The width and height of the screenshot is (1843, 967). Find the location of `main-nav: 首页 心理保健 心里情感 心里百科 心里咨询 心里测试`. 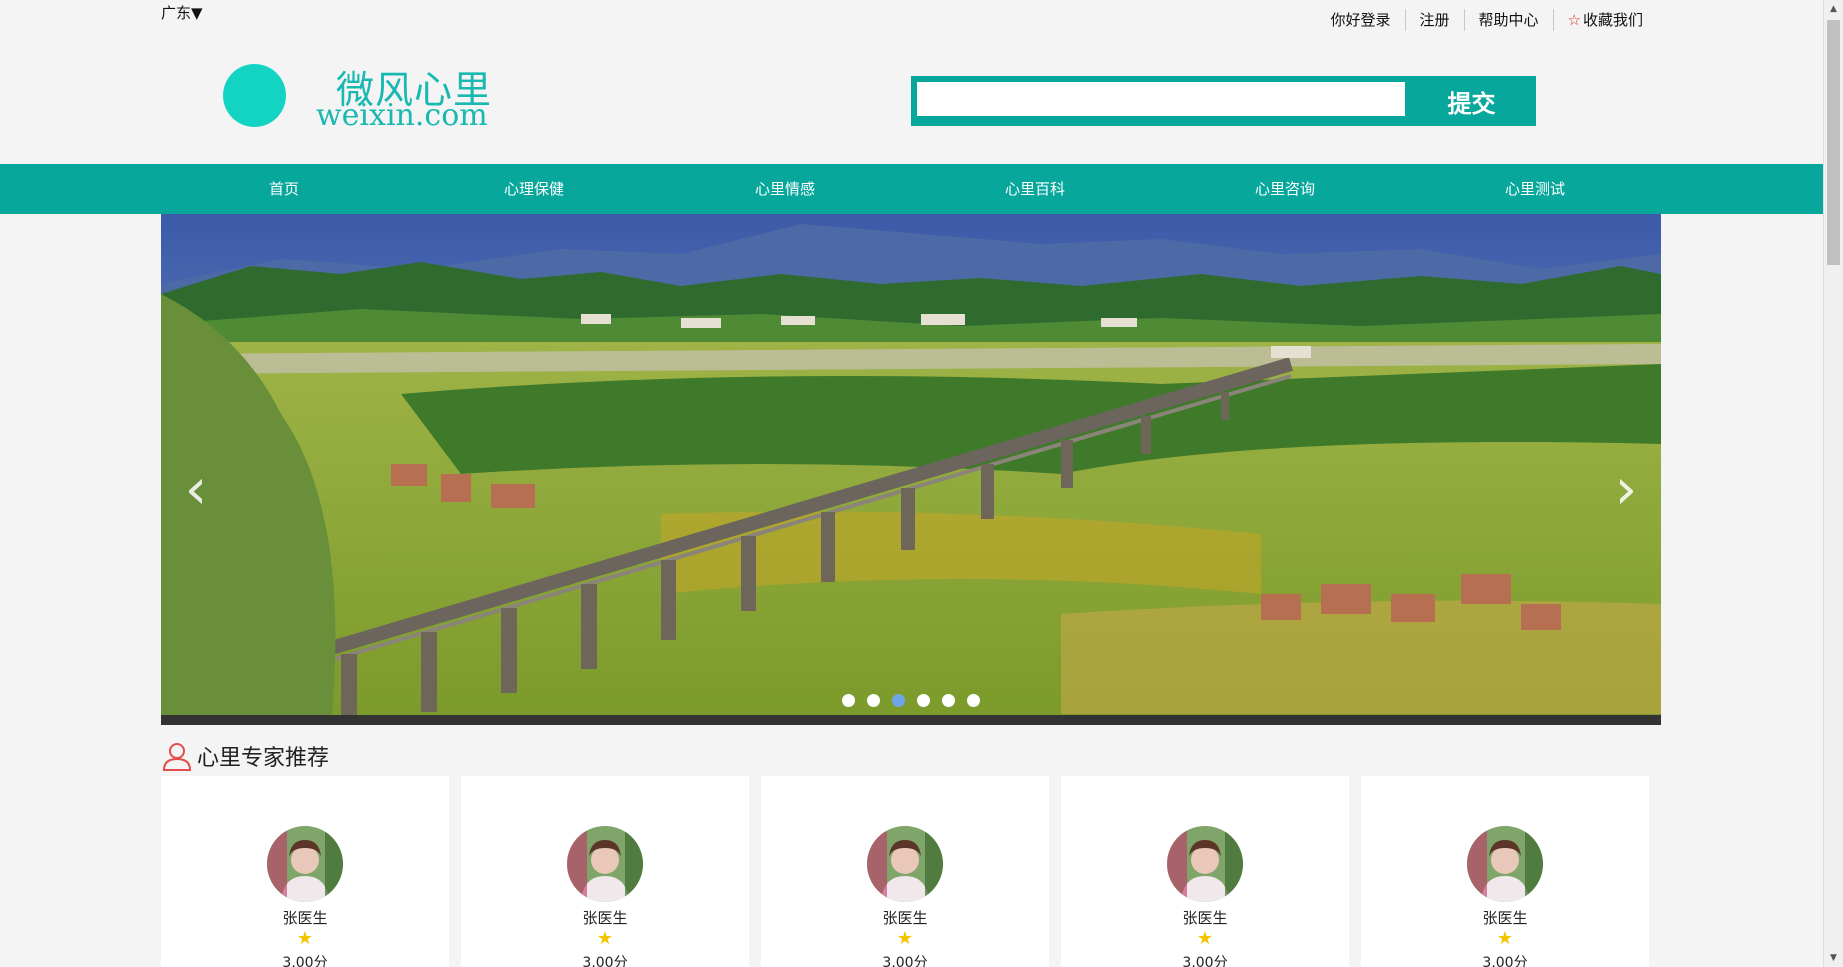

main-nav: 首页 心理保健 心里情感 心里百科 心里咨询 心里测试 is located at coordinates (911, 189).